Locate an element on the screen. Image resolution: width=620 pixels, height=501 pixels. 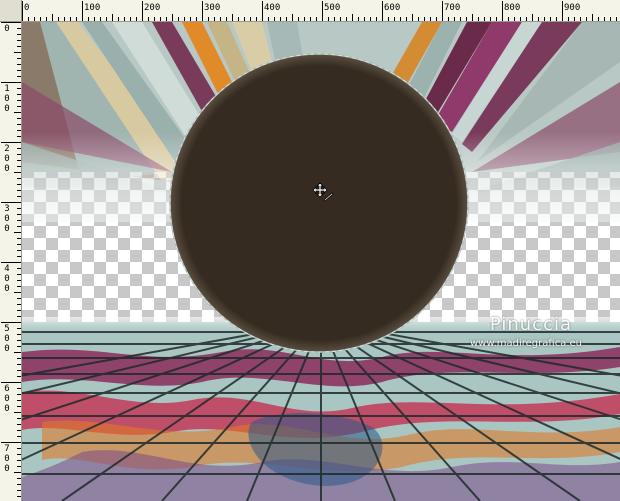
ruler-label: 0 is located at coordinates (27, 8).